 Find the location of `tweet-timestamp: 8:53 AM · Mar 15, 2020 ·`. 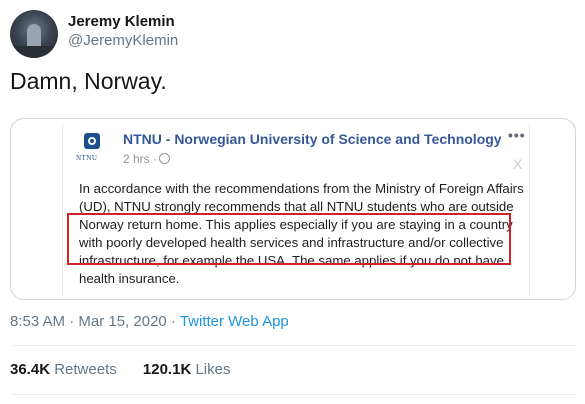

tweet-timestamp: 8:53 AM · Mar 15, 2020 · is located at coordinates (95, 321).